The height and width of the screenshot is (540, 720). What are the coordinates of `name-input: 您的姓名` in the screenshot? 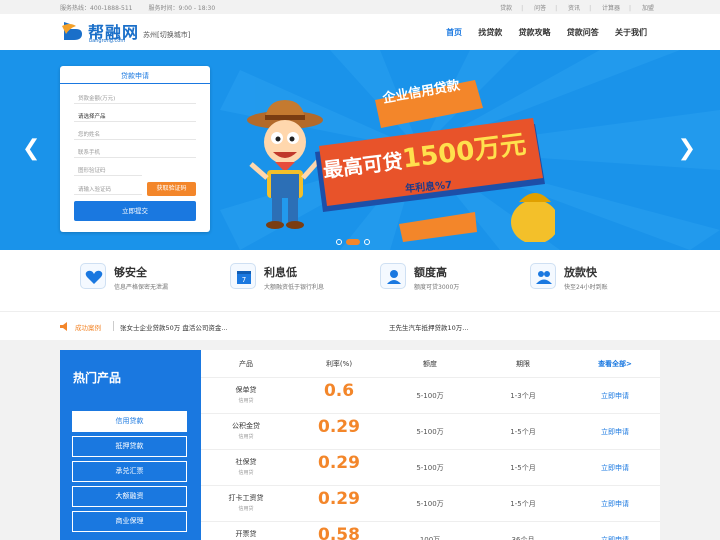 It's located at (135, 133).